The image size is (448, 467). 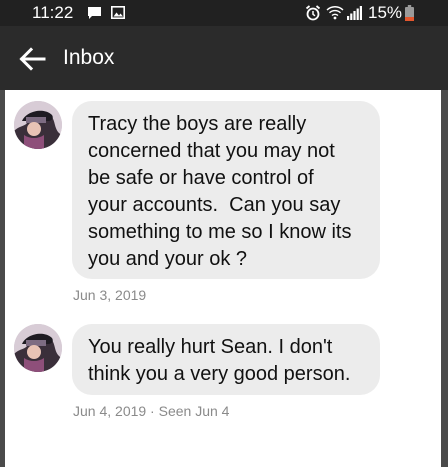 I want to click on signal-icon, so click(x=354, y=13).